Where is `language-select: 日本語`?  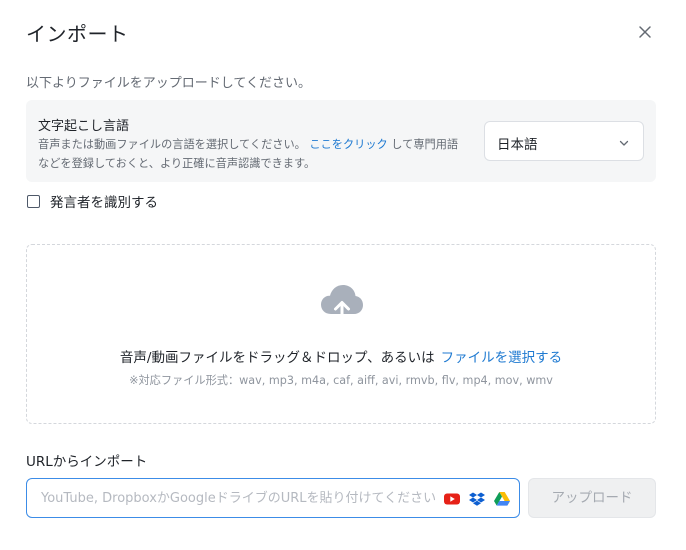 language-select: 日本語 is located at coordinates (564, 141).